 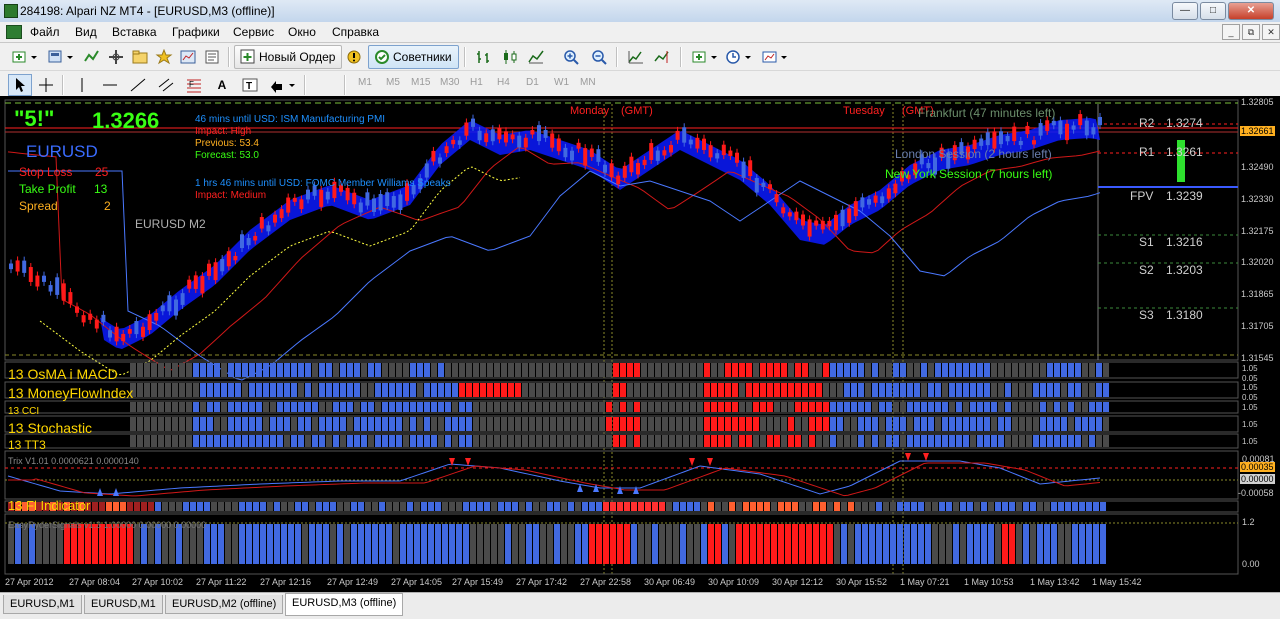 What do you see at coordinates (420, 82) in the screenshot?
I see `timeframe-m15: M15` at bounding box center [420, 82].